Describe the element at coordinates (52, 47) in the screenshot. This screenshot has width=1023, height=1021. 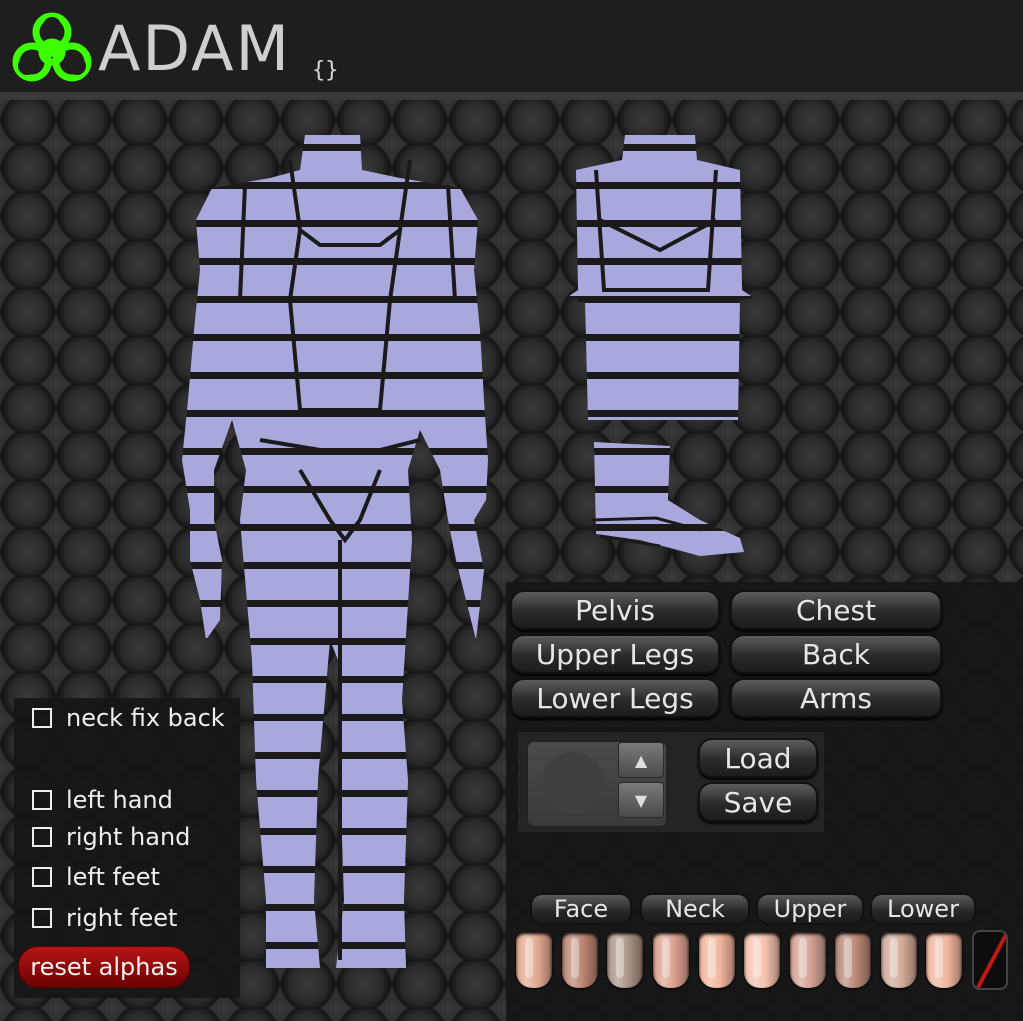
I see `biohazard-logo-icon` at that location.